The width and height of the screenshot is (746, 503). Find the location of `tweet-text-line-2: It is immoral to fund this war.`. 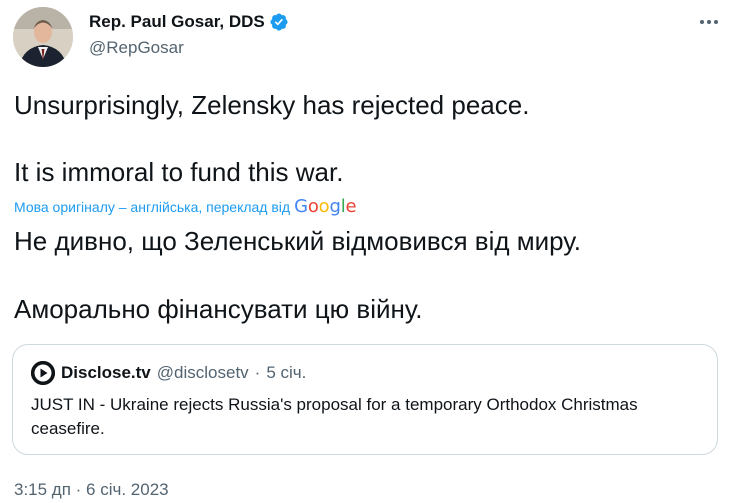

tweet-text-line-2: It is immoral to fund this war. is located at coordinates (179, 172).